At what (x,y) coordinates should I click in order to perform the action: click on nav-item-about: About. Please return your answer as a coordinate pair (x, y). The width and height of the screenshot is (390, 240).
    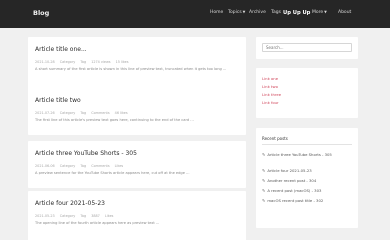
    Looking at the image, I should click on (344, 12).